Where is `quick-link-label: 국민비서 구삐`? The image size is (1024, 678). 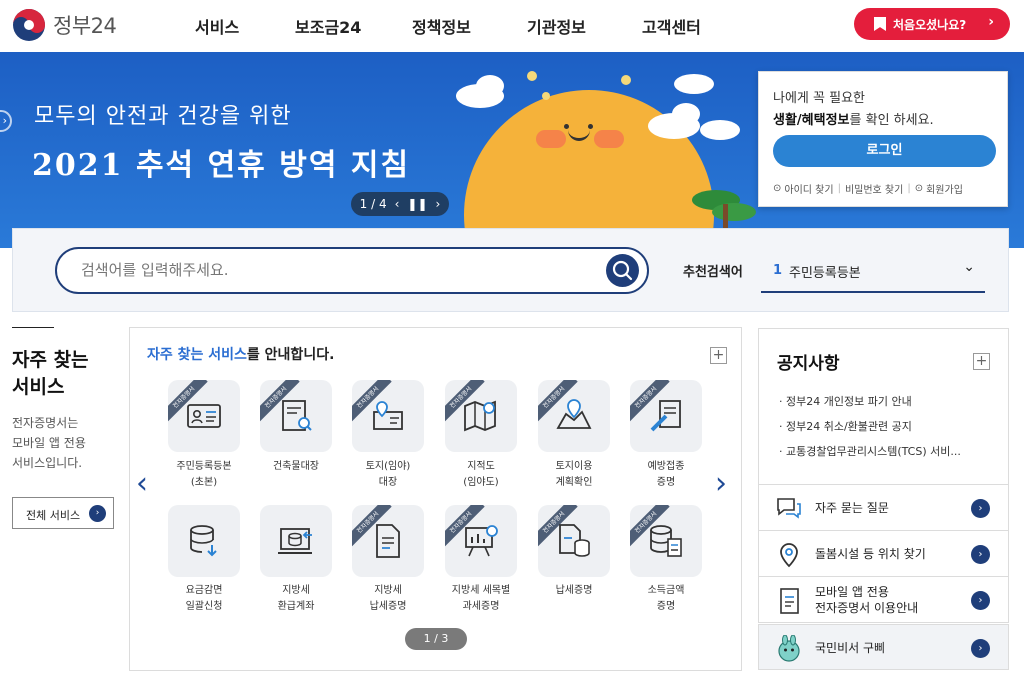 quick-link-label: 국민비서 구삐 is located at coordinates (850, 648).